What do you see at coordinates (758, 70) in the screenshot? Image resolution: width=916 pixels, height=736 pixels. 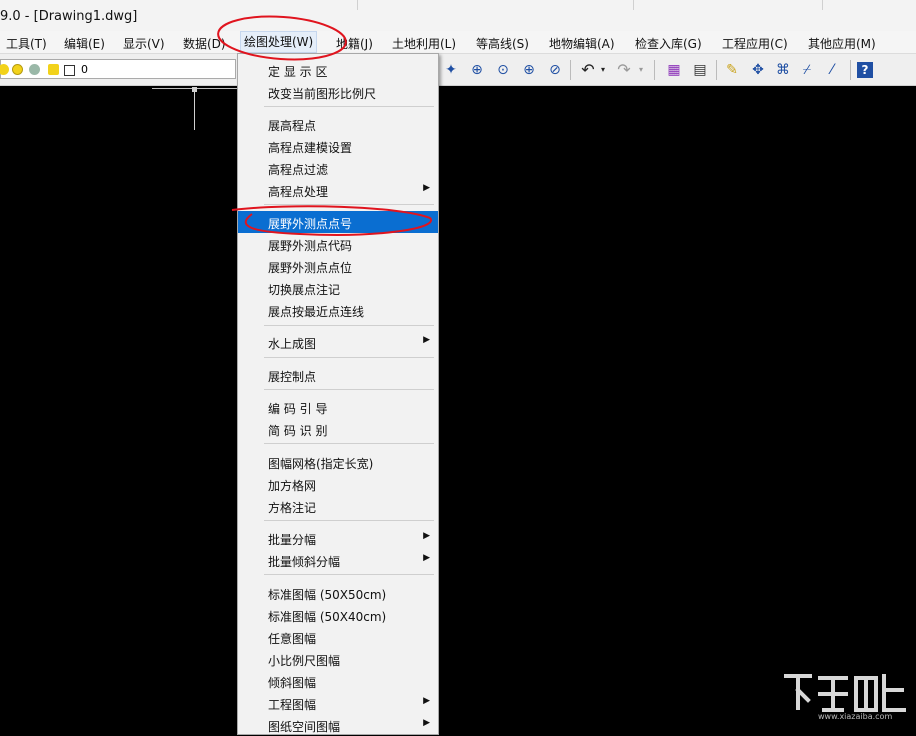 I see `move-icon: ✥` at bounding box center [758, 70].